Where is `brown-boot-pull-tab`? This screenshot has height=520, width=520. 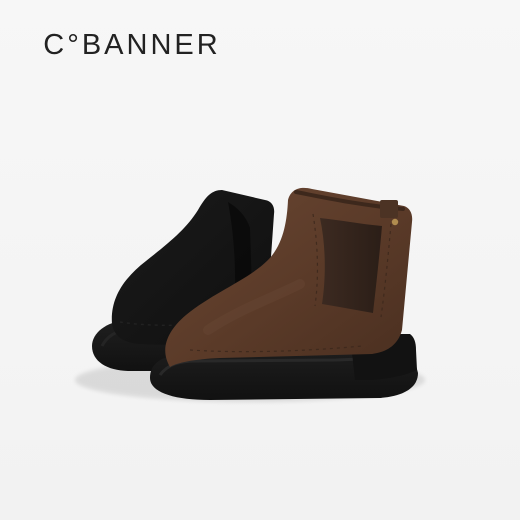 brown-boot-pull-tab is located at coordinates (389, 209).